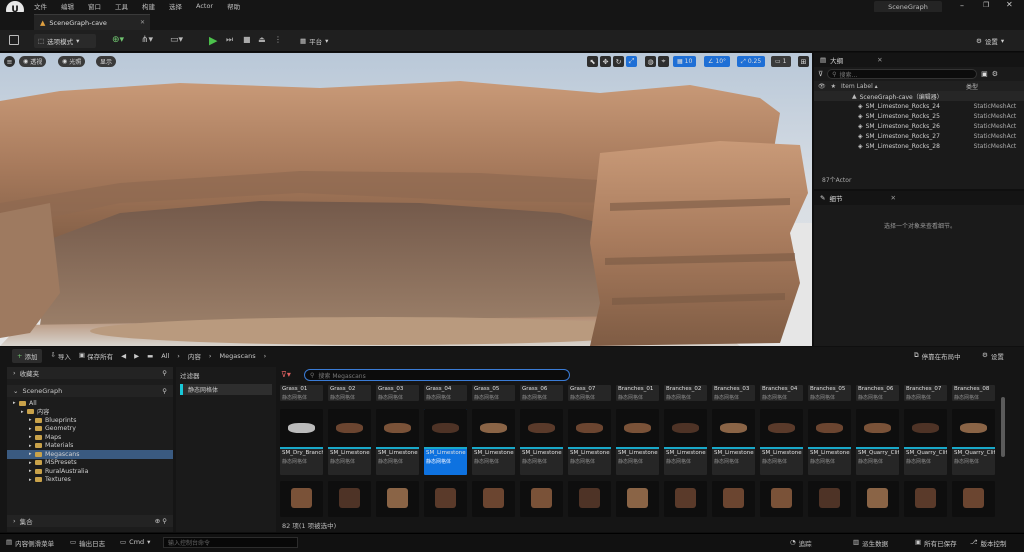  Describe the element at coordinates (148, 6) in the screenshot. I see `menu-build: 构建` at that location.